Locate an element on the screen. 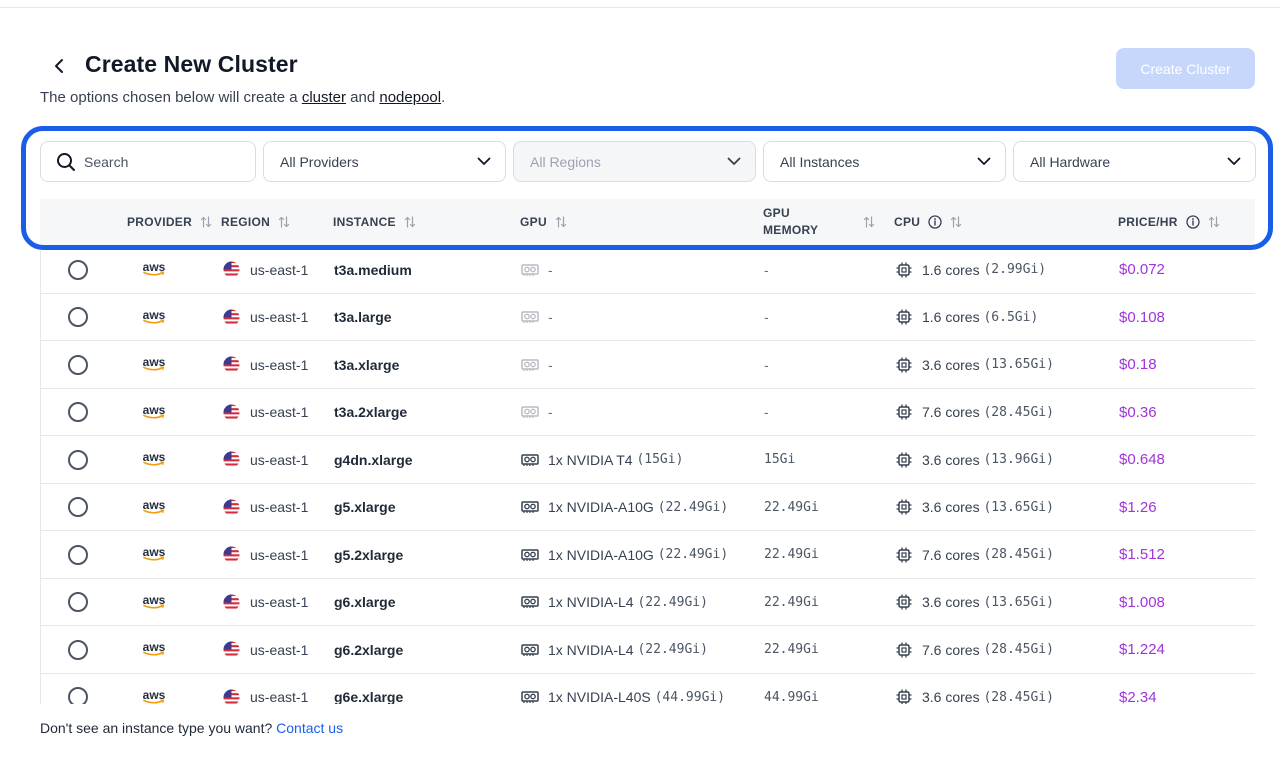 Image resolution: width=1280 pixels, height=767 pixels. search-input is located at coordinates (159, 161).